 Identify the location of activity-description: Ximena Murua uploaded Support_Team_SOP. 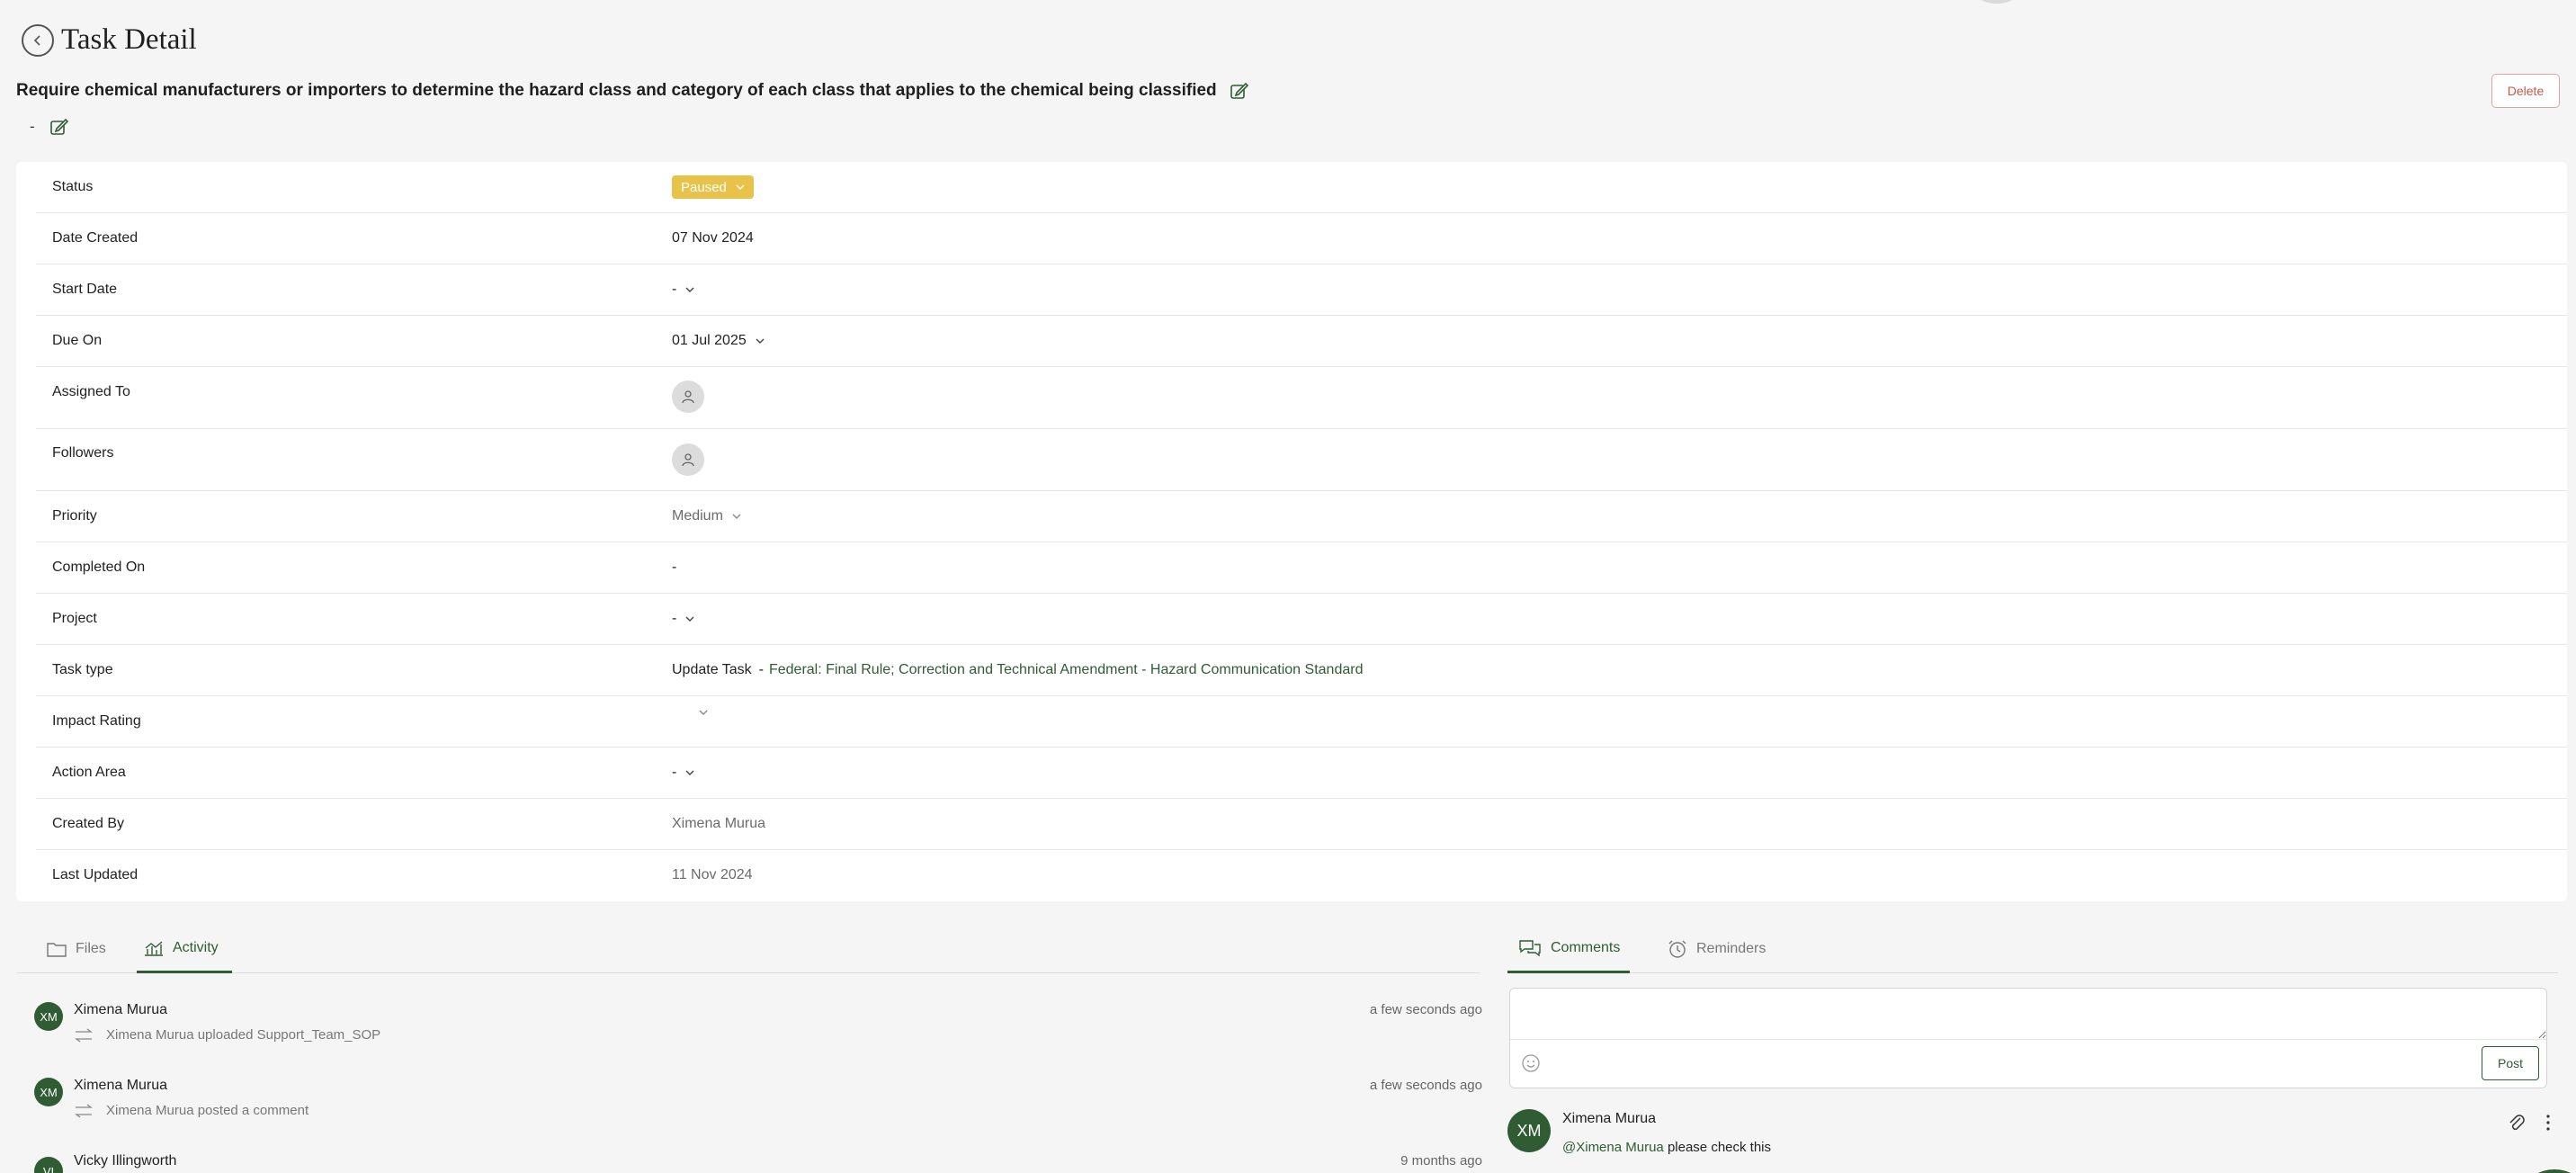
(243, 1035).